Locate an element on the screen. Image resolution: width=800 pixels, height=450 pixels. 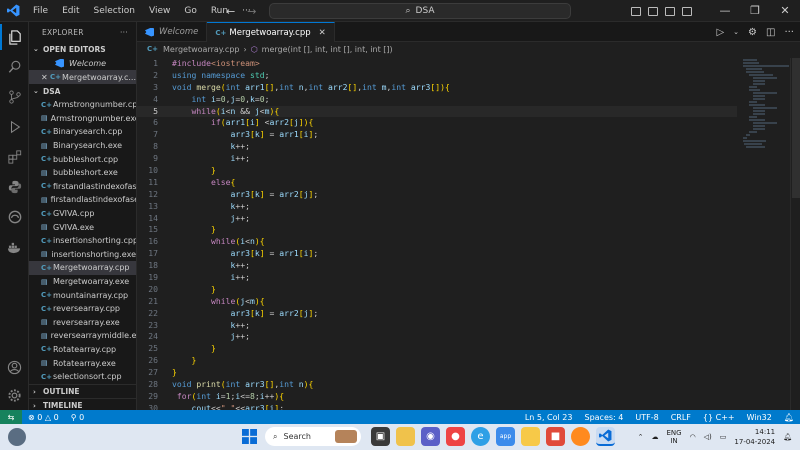
teams-chat-icon: ◉ is located at coordinates (430, 436).